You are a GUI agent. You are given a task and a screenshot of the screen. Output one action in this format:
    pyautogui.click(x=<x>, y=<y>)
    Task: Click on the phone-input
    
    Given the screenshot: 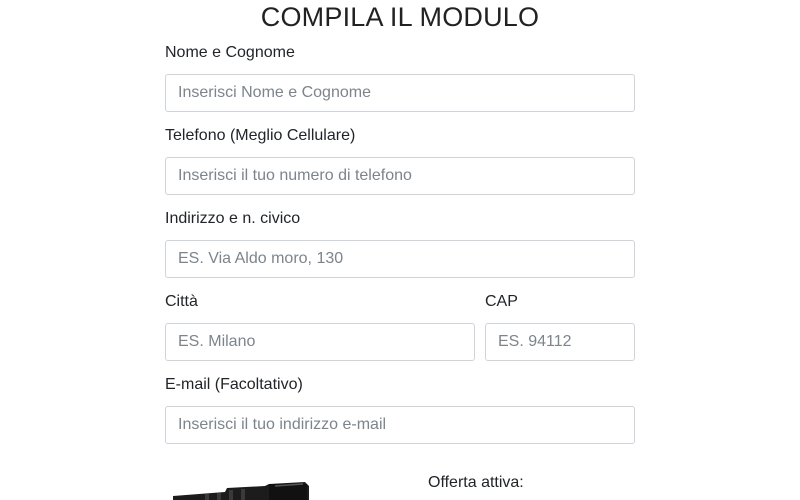 What is the action you would take?
    pyautogui.click(x=400, y=176)
    